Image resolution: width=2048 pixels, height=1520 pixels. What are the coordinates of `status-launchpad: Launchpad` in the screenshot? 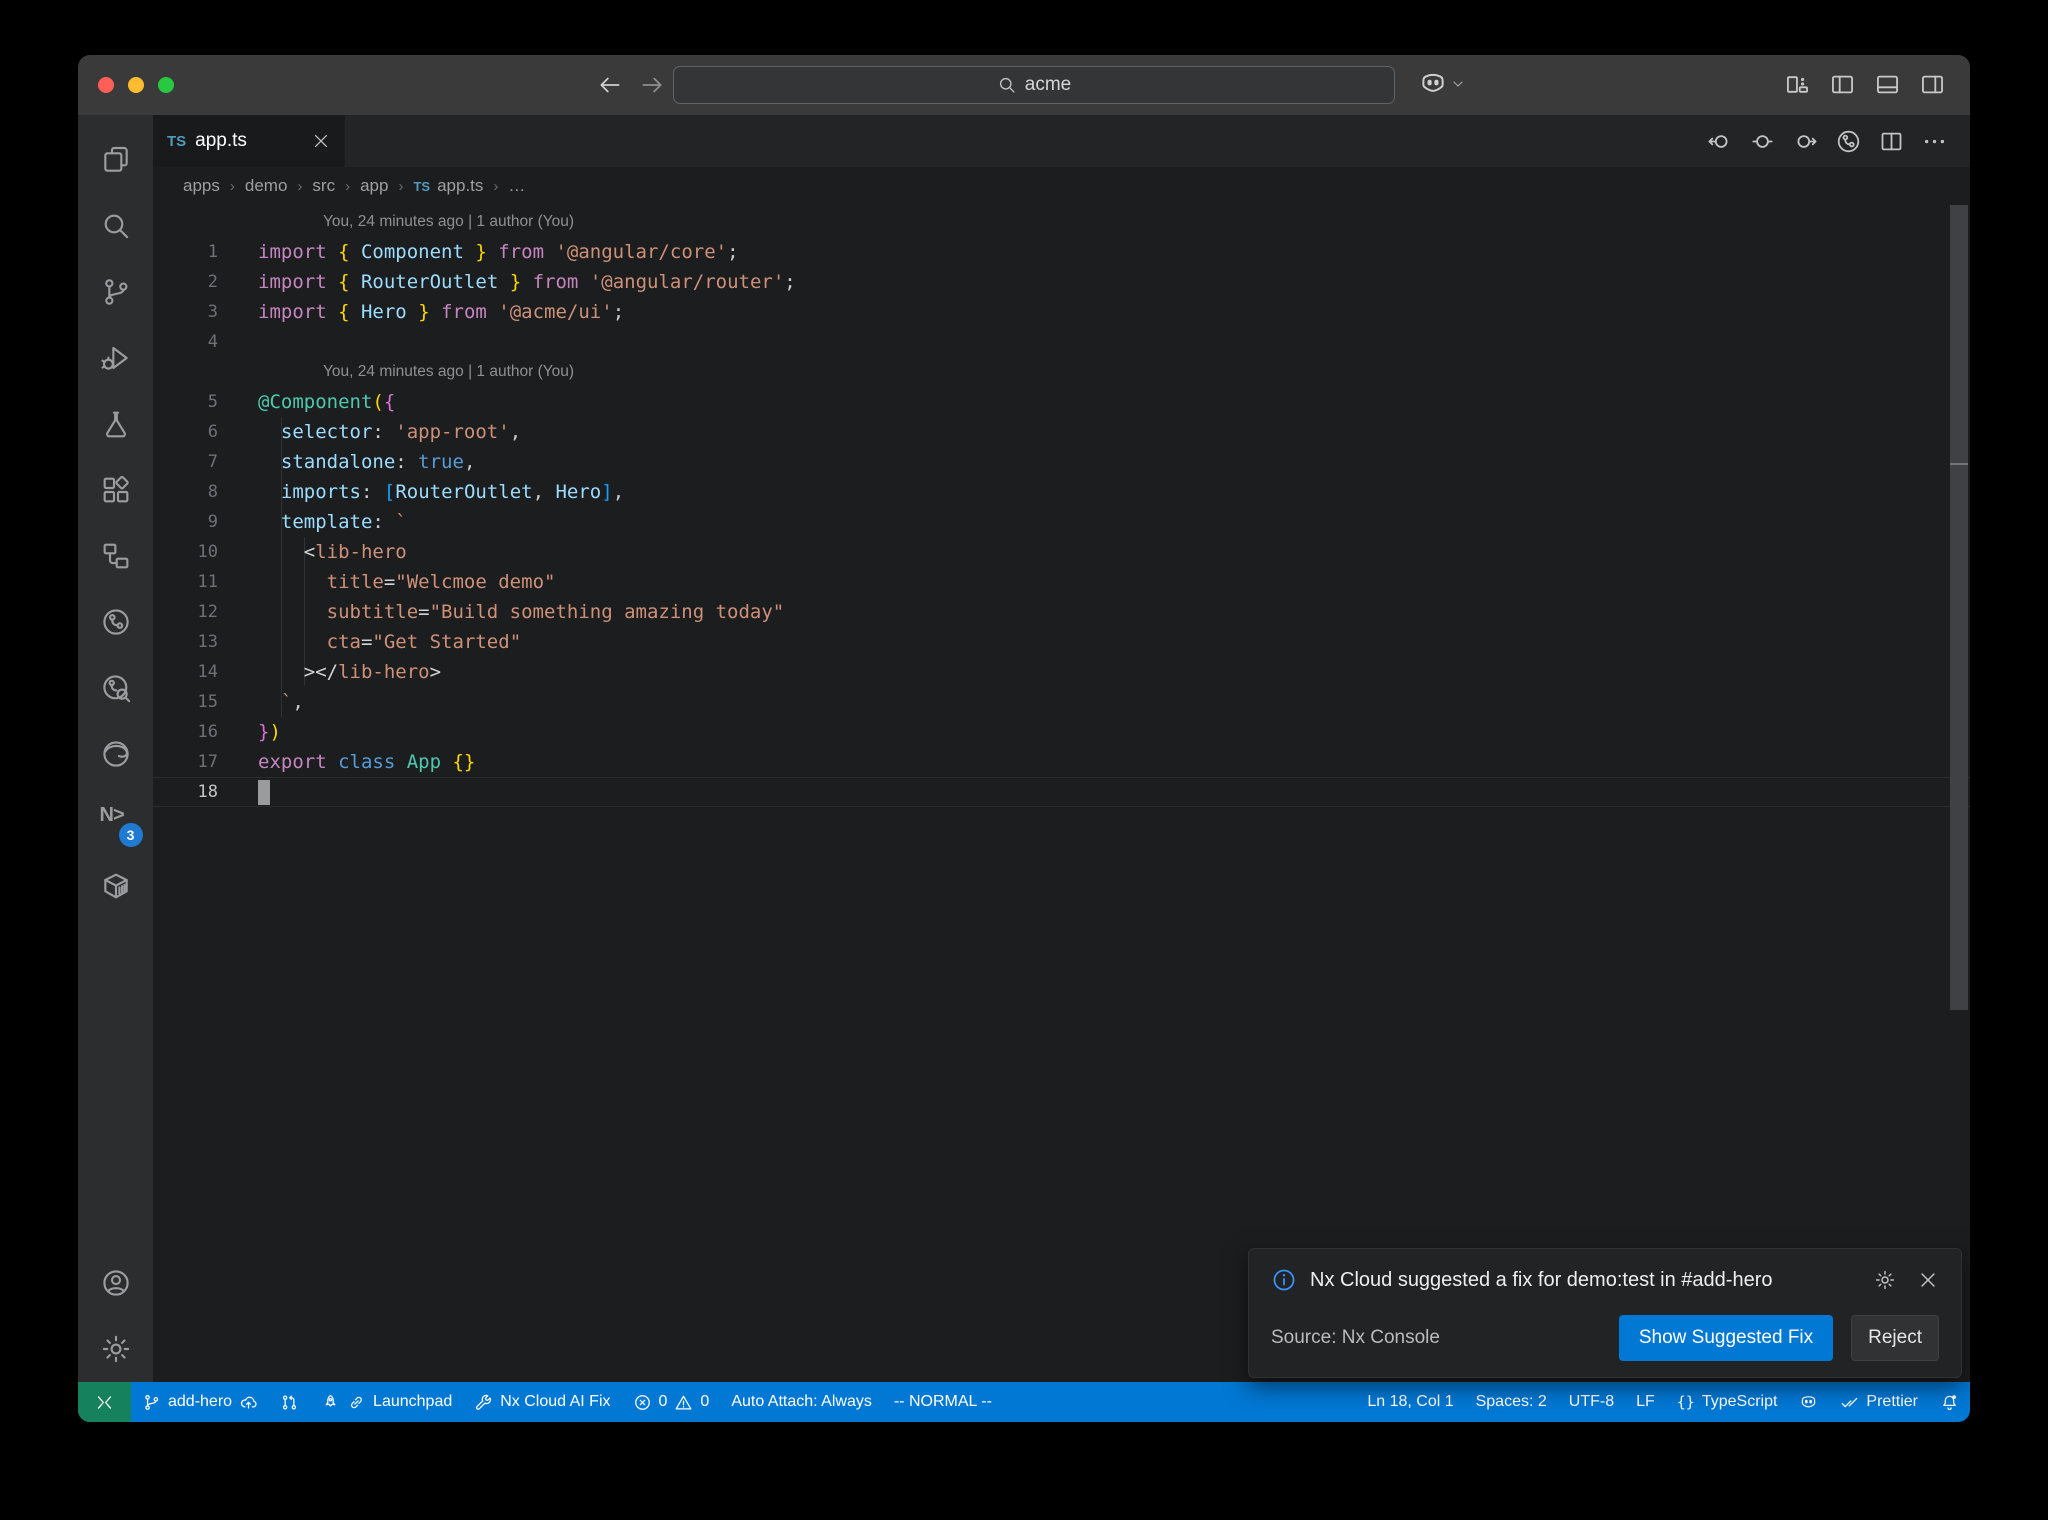 It's located at (386, 1402).